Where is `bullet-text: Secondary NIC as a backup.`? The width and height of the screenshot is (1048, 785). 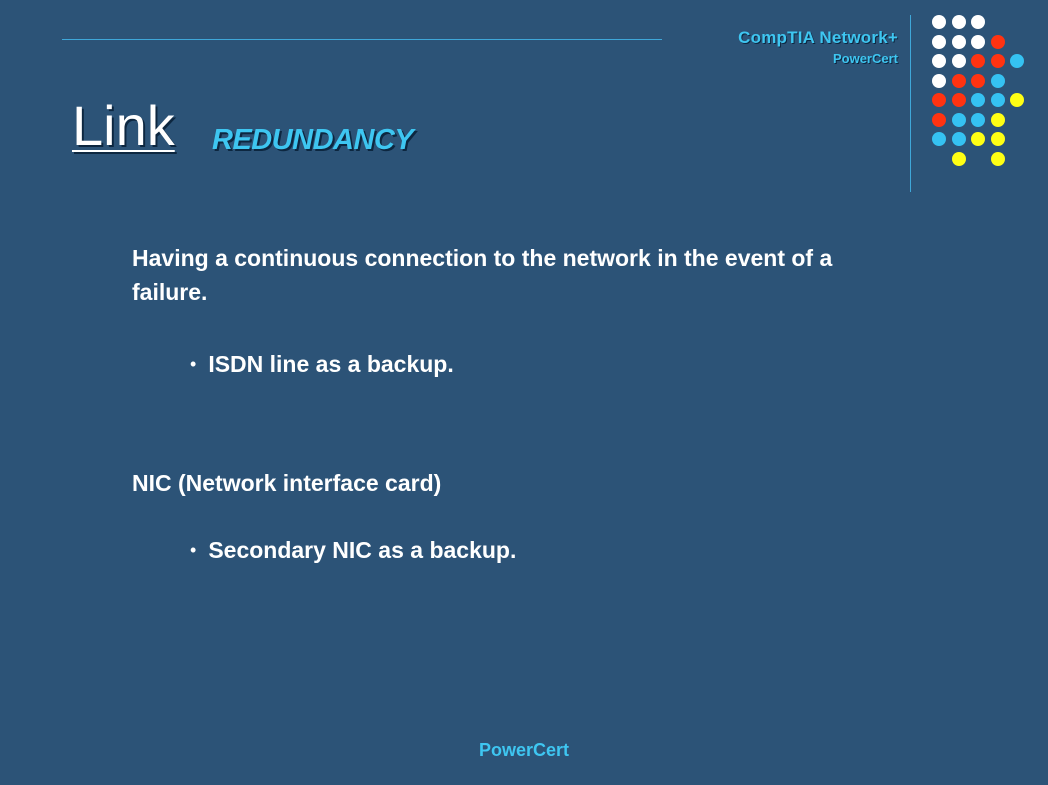 bullet-text: Secondary NIC as a backup. is located at coordinates (362, 550).